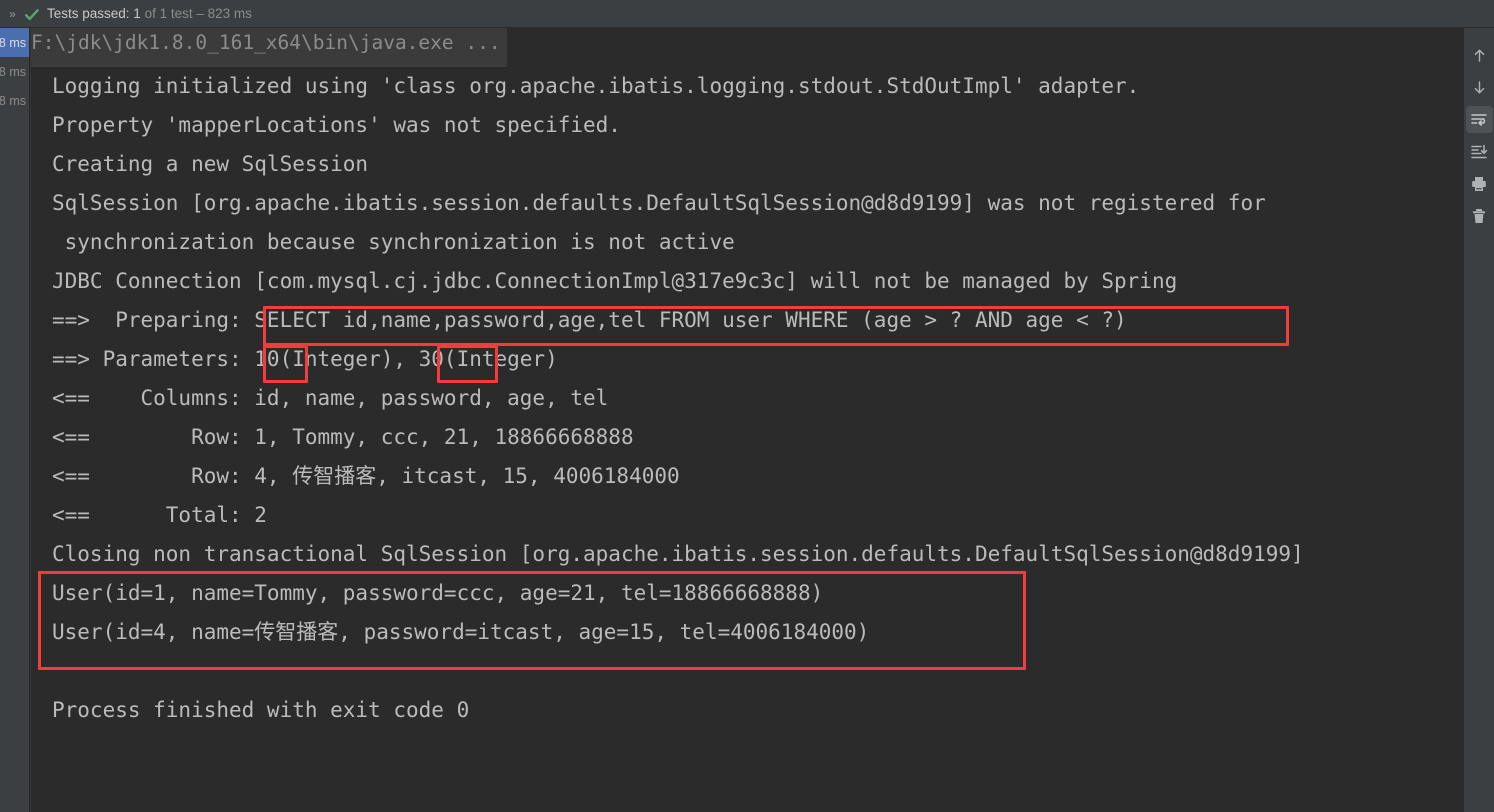 The width and height of the screenshot is (1494, 812). I want to click on console-line-sql-parameters: ==> Parameters: 10(Integer), 30(Integer), so click(305, 359).